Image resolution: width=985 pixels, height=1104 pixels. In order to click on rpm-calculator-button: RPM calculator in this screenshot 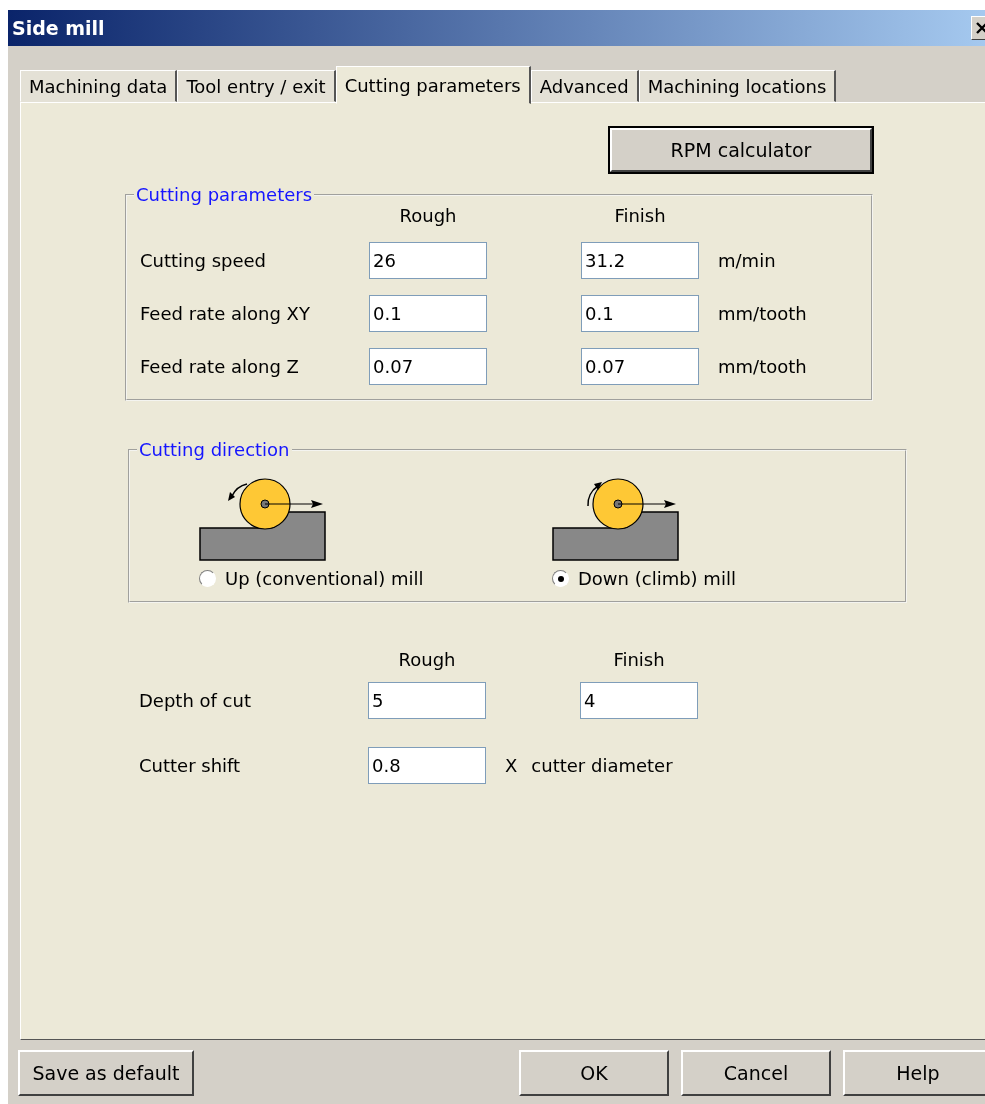, I will do `click(741, 150)`.